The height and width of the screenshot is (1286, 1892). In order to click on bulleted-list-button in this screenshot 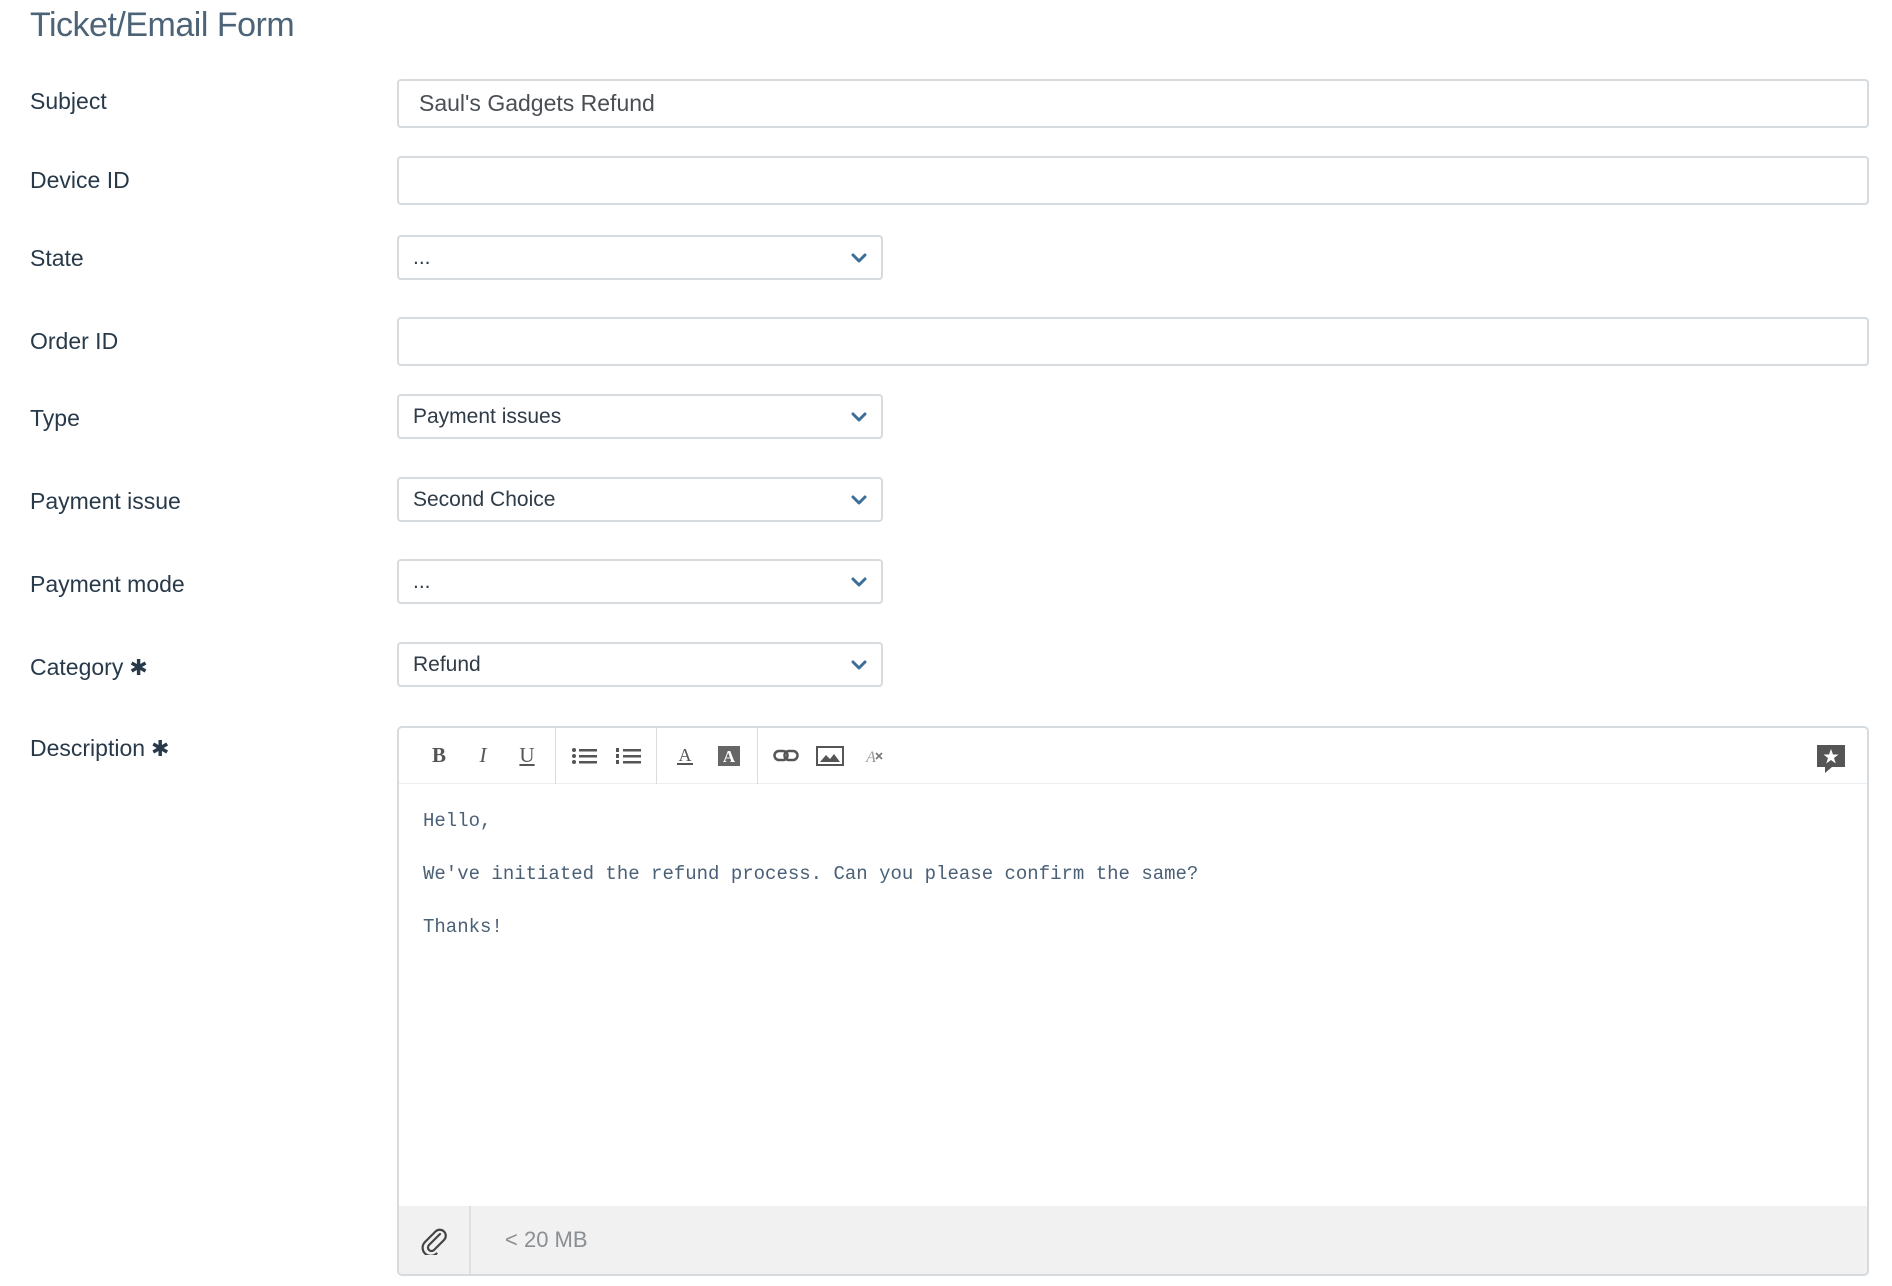, I will do `click(584, 756)`.